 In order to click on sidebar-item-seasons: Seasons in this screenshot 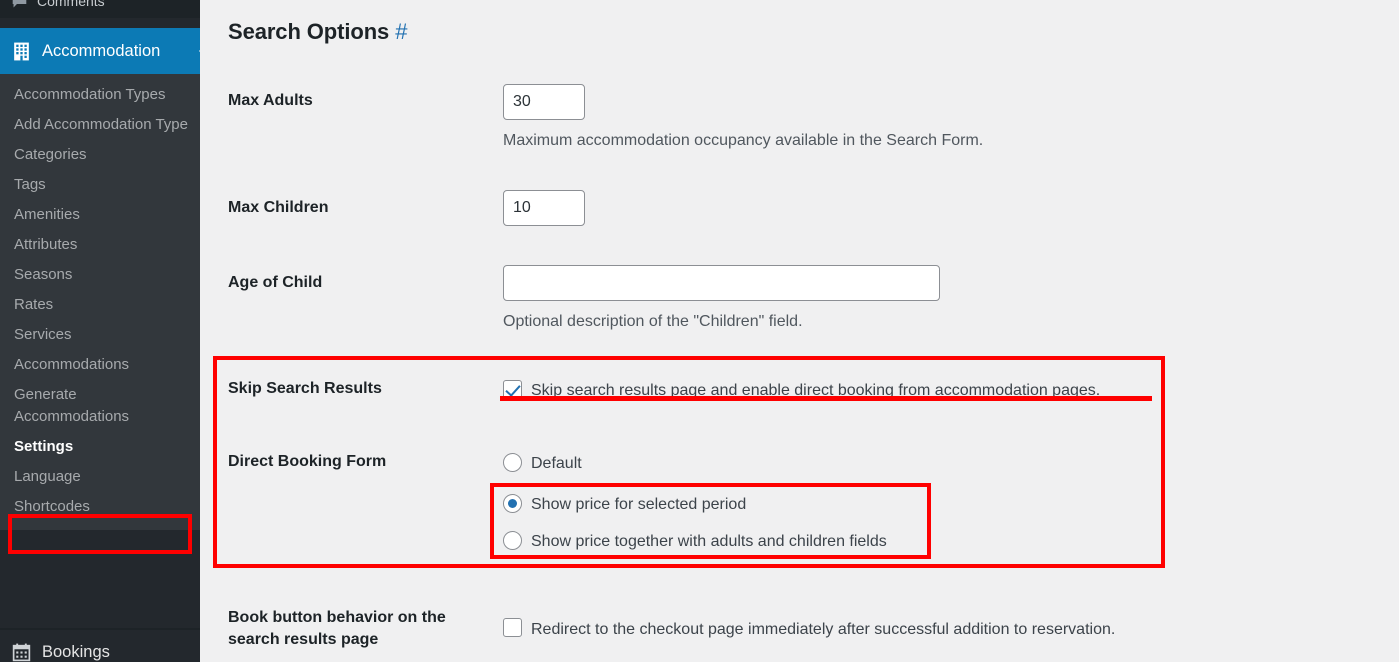, I will do `click(100, 275)`.